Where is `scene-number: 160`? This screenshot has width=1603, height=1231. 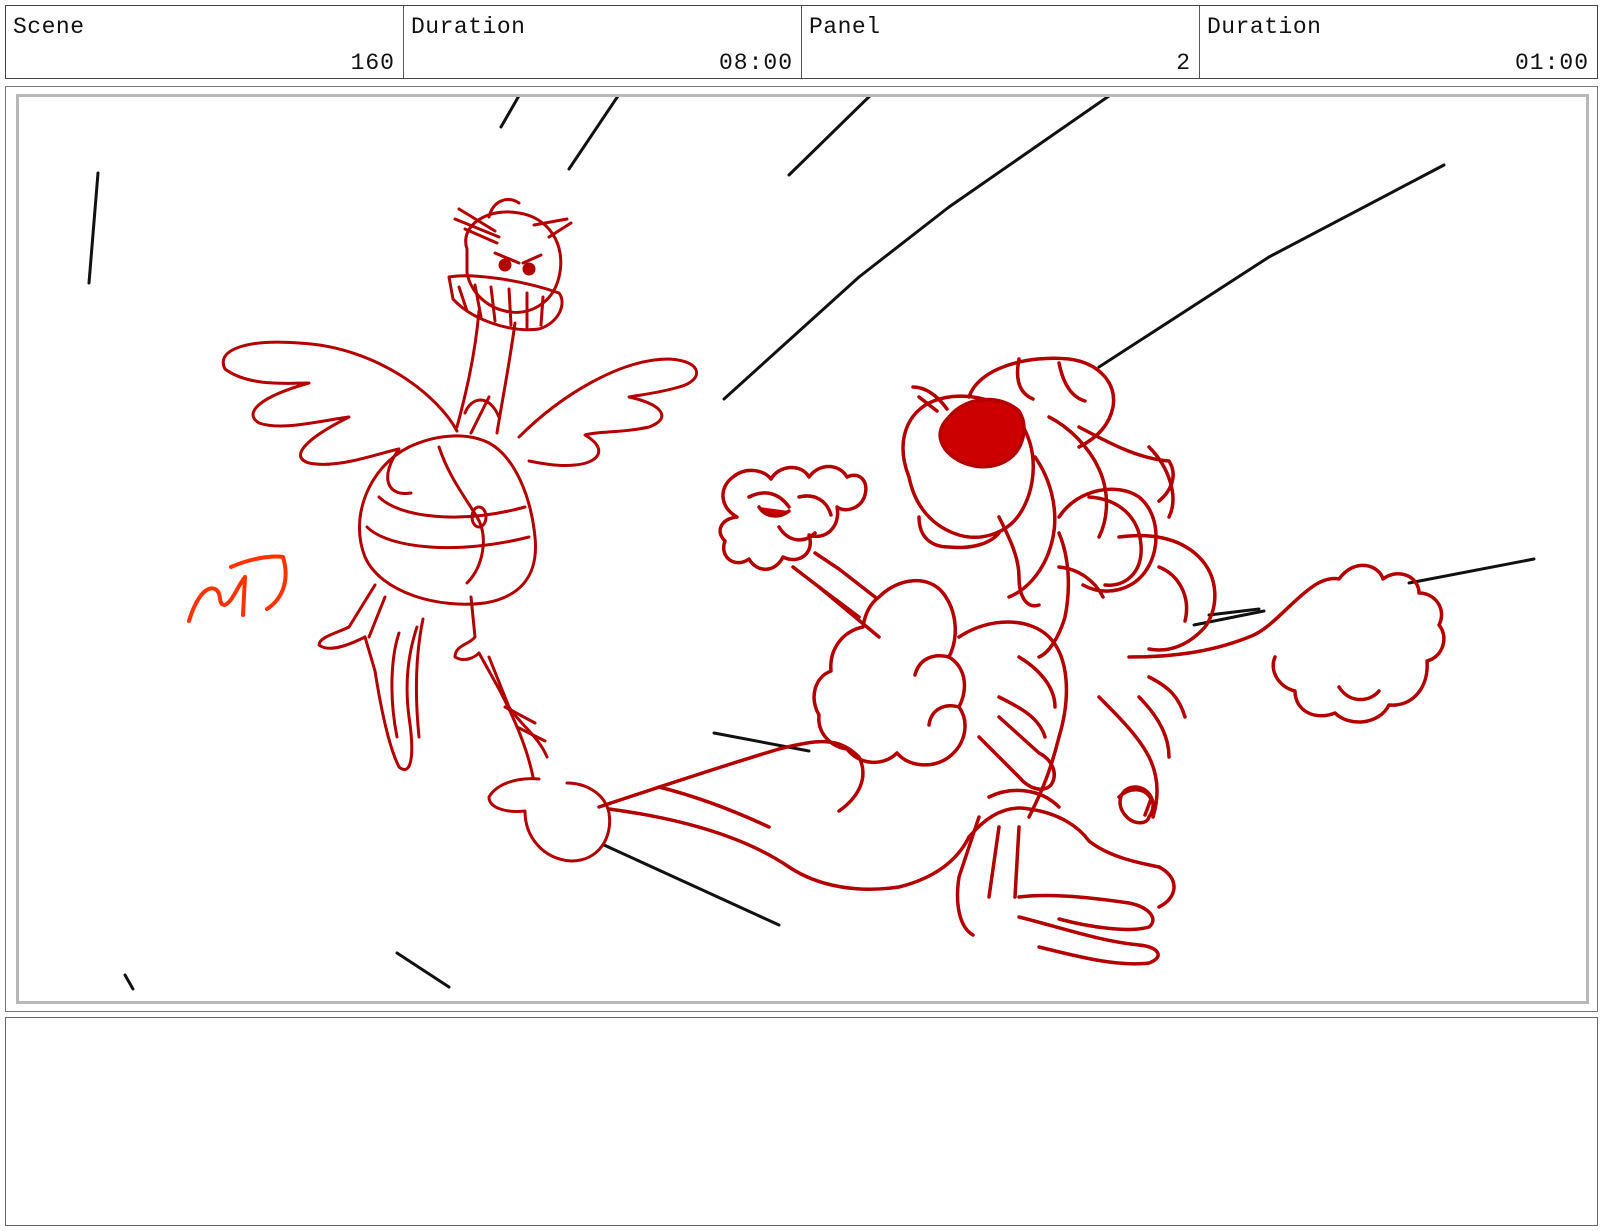
scene-number: 160 is located at coordinates (373, 63).